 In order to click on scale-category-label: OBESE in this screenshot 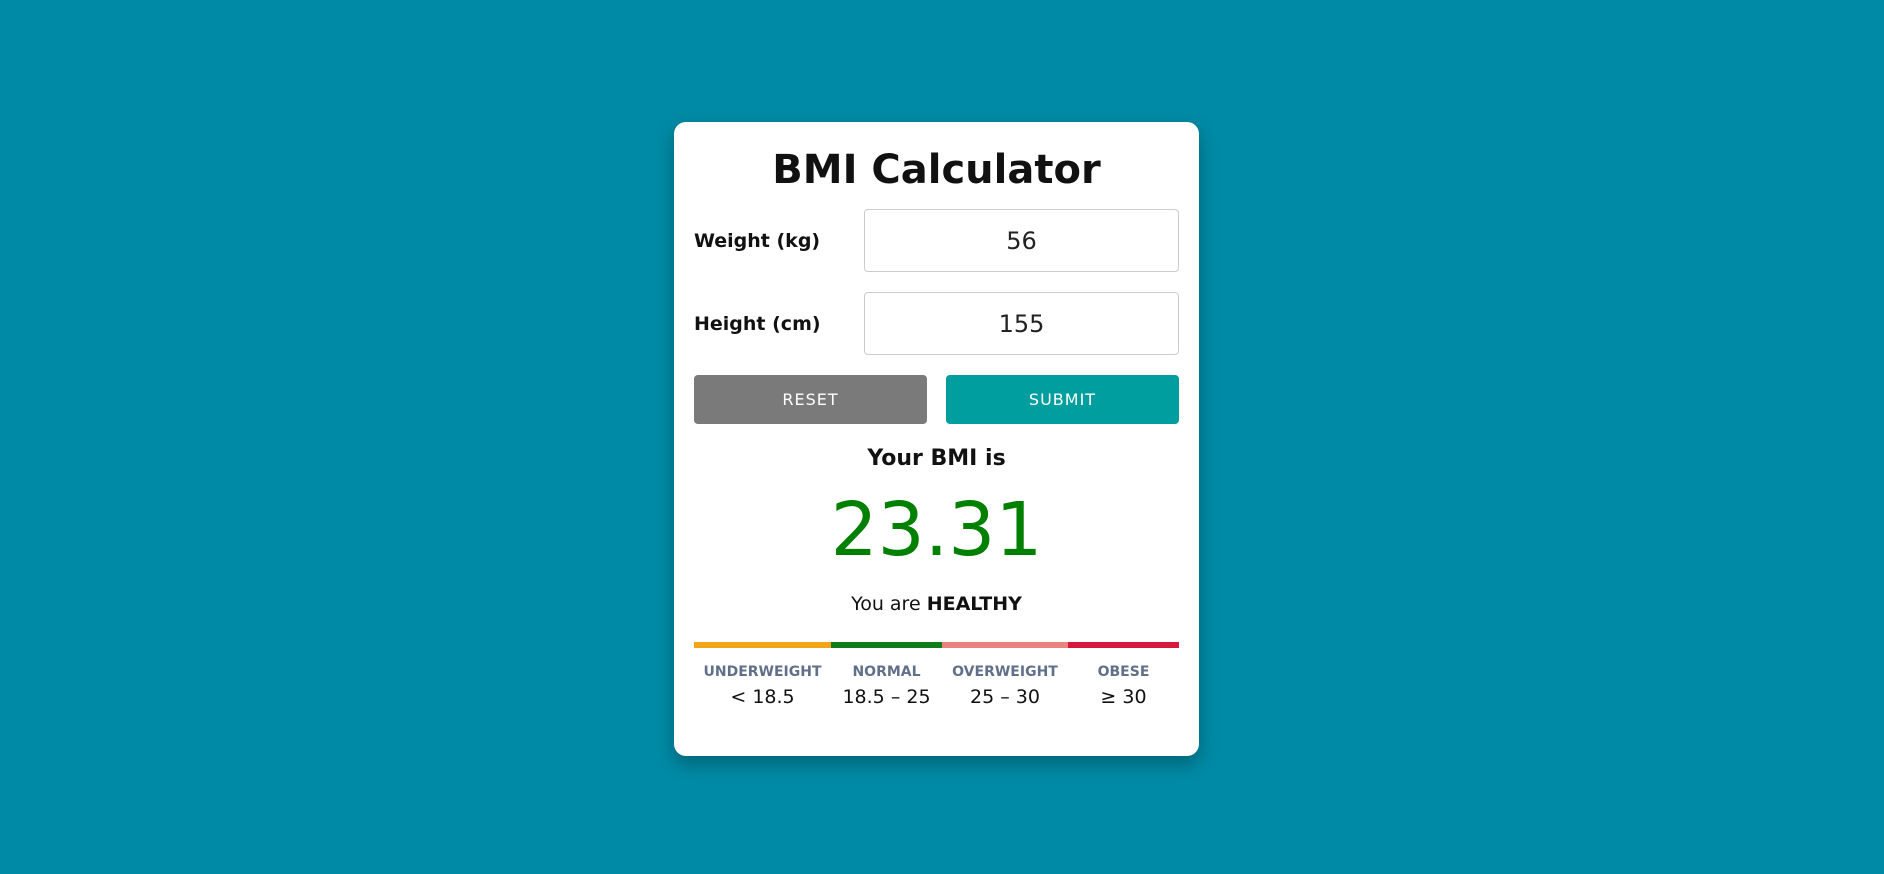, I will do `click(1123, 672)`.